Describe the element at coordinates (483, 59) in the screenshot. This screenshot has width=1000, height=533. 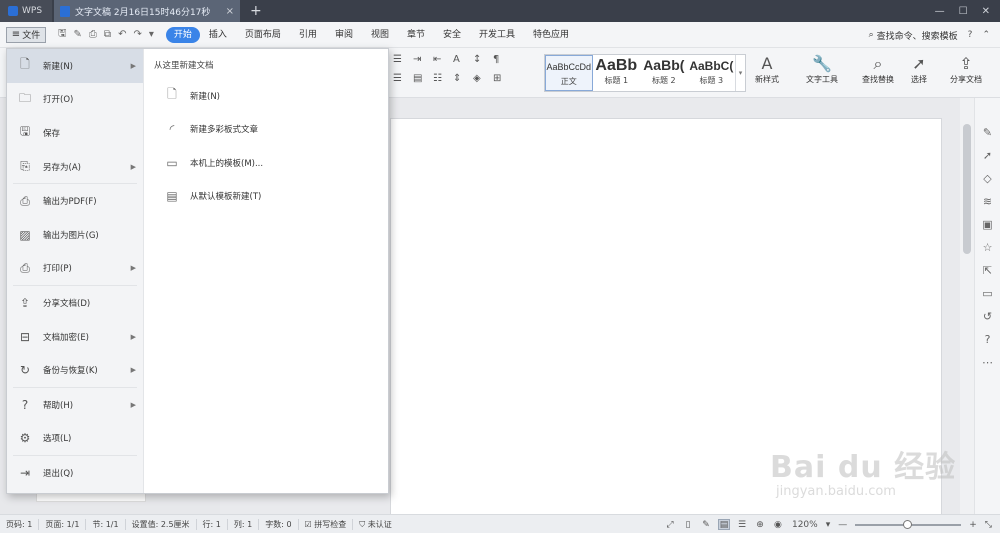
I see `sort-icon: ↕` at that location.